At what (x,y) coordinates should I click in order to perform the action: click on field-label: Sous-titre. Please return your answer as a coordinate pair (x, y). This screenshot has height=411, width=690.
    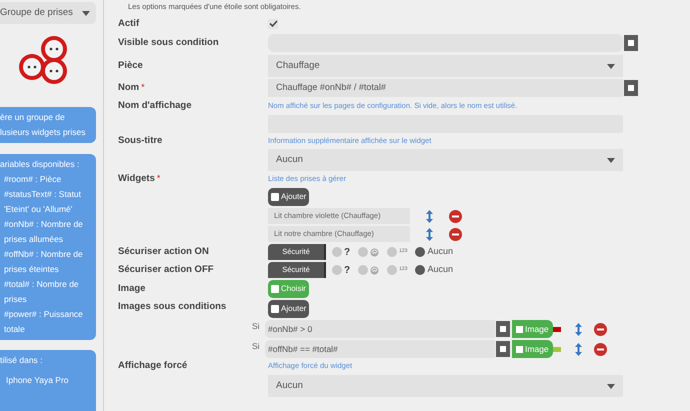
    Looking at the image, I should click on (140, 141).